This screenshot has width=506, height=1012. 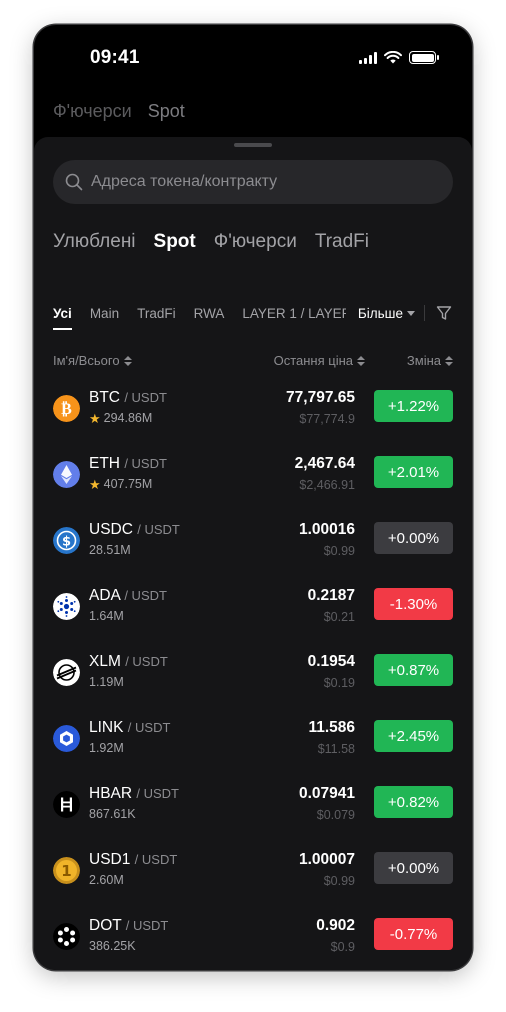 I want to click on last-price: 0.2187, so click(x=331, y=595).